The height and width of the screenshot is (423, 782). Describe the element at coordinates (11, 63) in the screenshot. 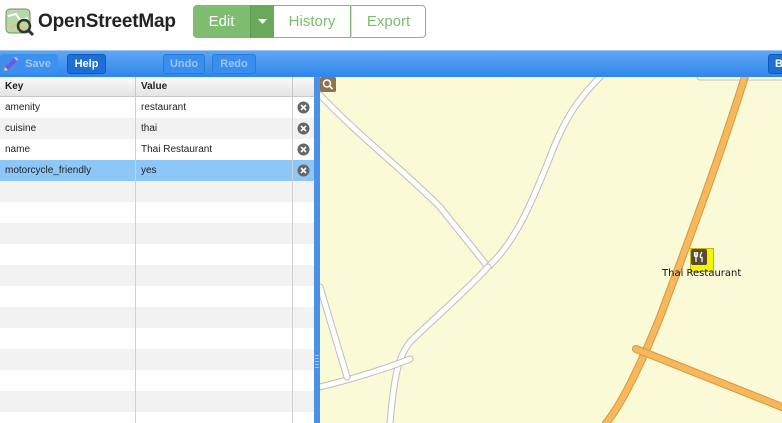

I see `pencil-icon` at that location.